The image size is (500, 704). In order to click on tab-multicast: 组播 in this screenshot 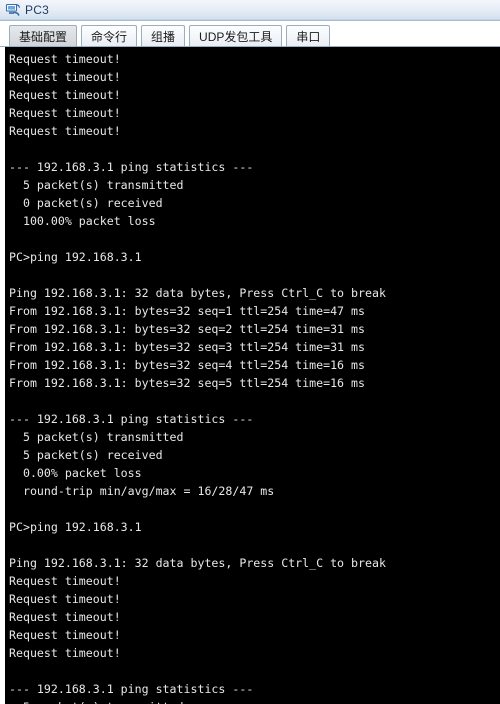, I will do `click(163, 35)`.